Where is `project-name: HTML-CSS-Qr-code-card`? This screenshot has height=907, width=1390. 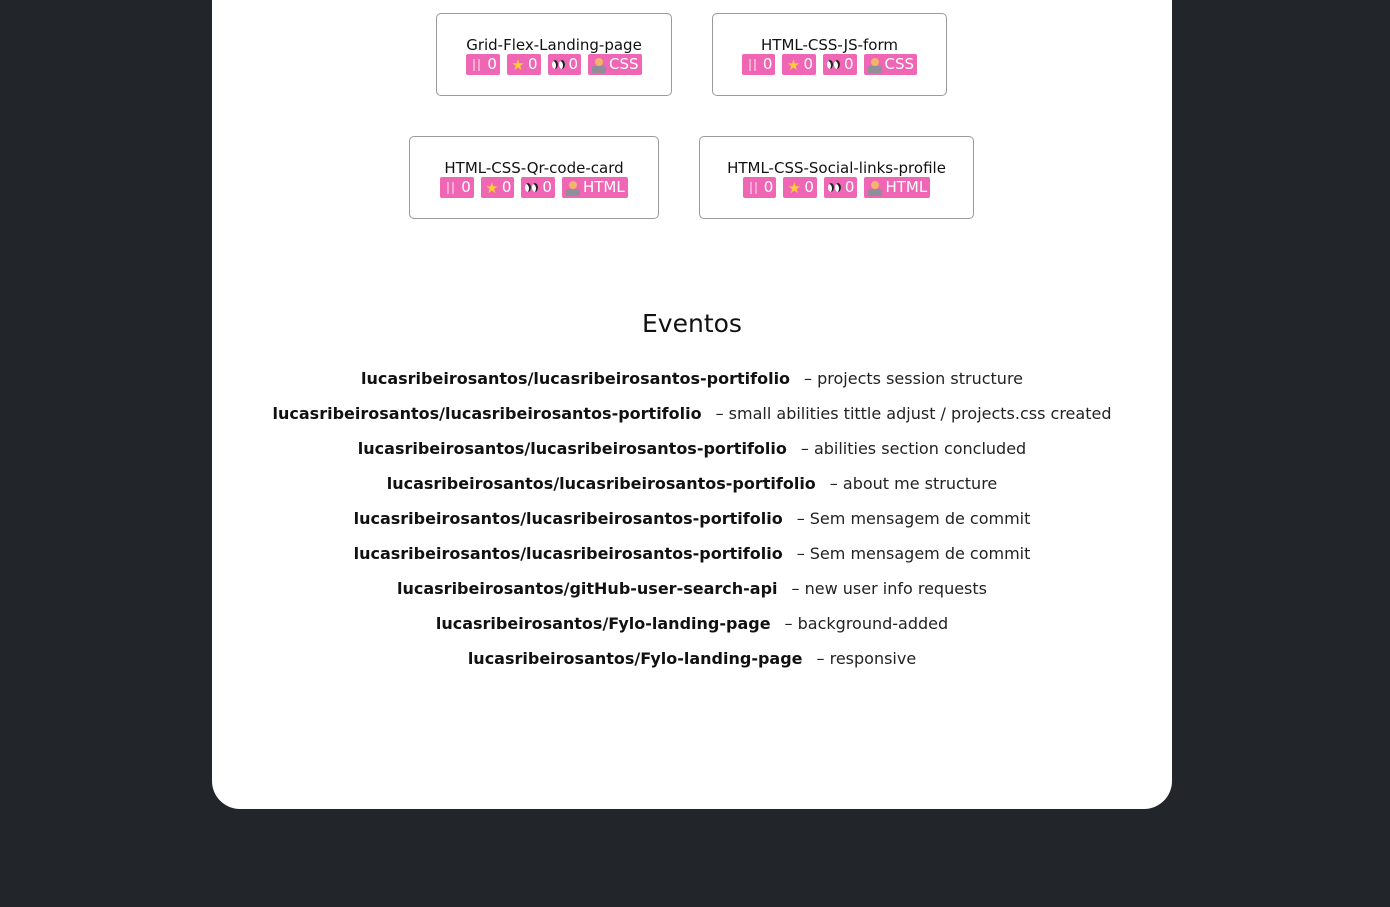 project-name: HTML-CSS-Qr-code-card is located at coordinates (534, 168).